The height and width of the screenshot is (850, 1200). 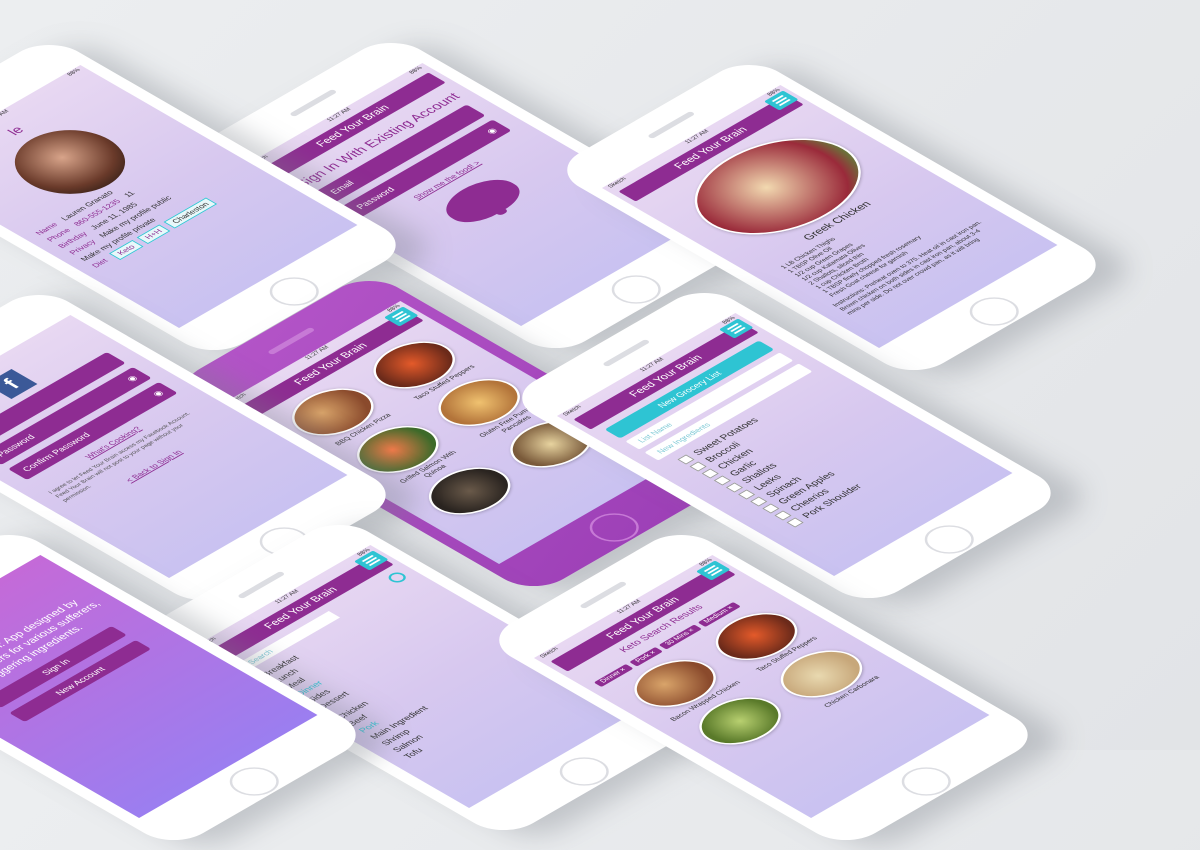 What do you see at coordinates (375, 198) in the screenshot?
I see `password-placeholder: Password` at bounding box center [375, 198].